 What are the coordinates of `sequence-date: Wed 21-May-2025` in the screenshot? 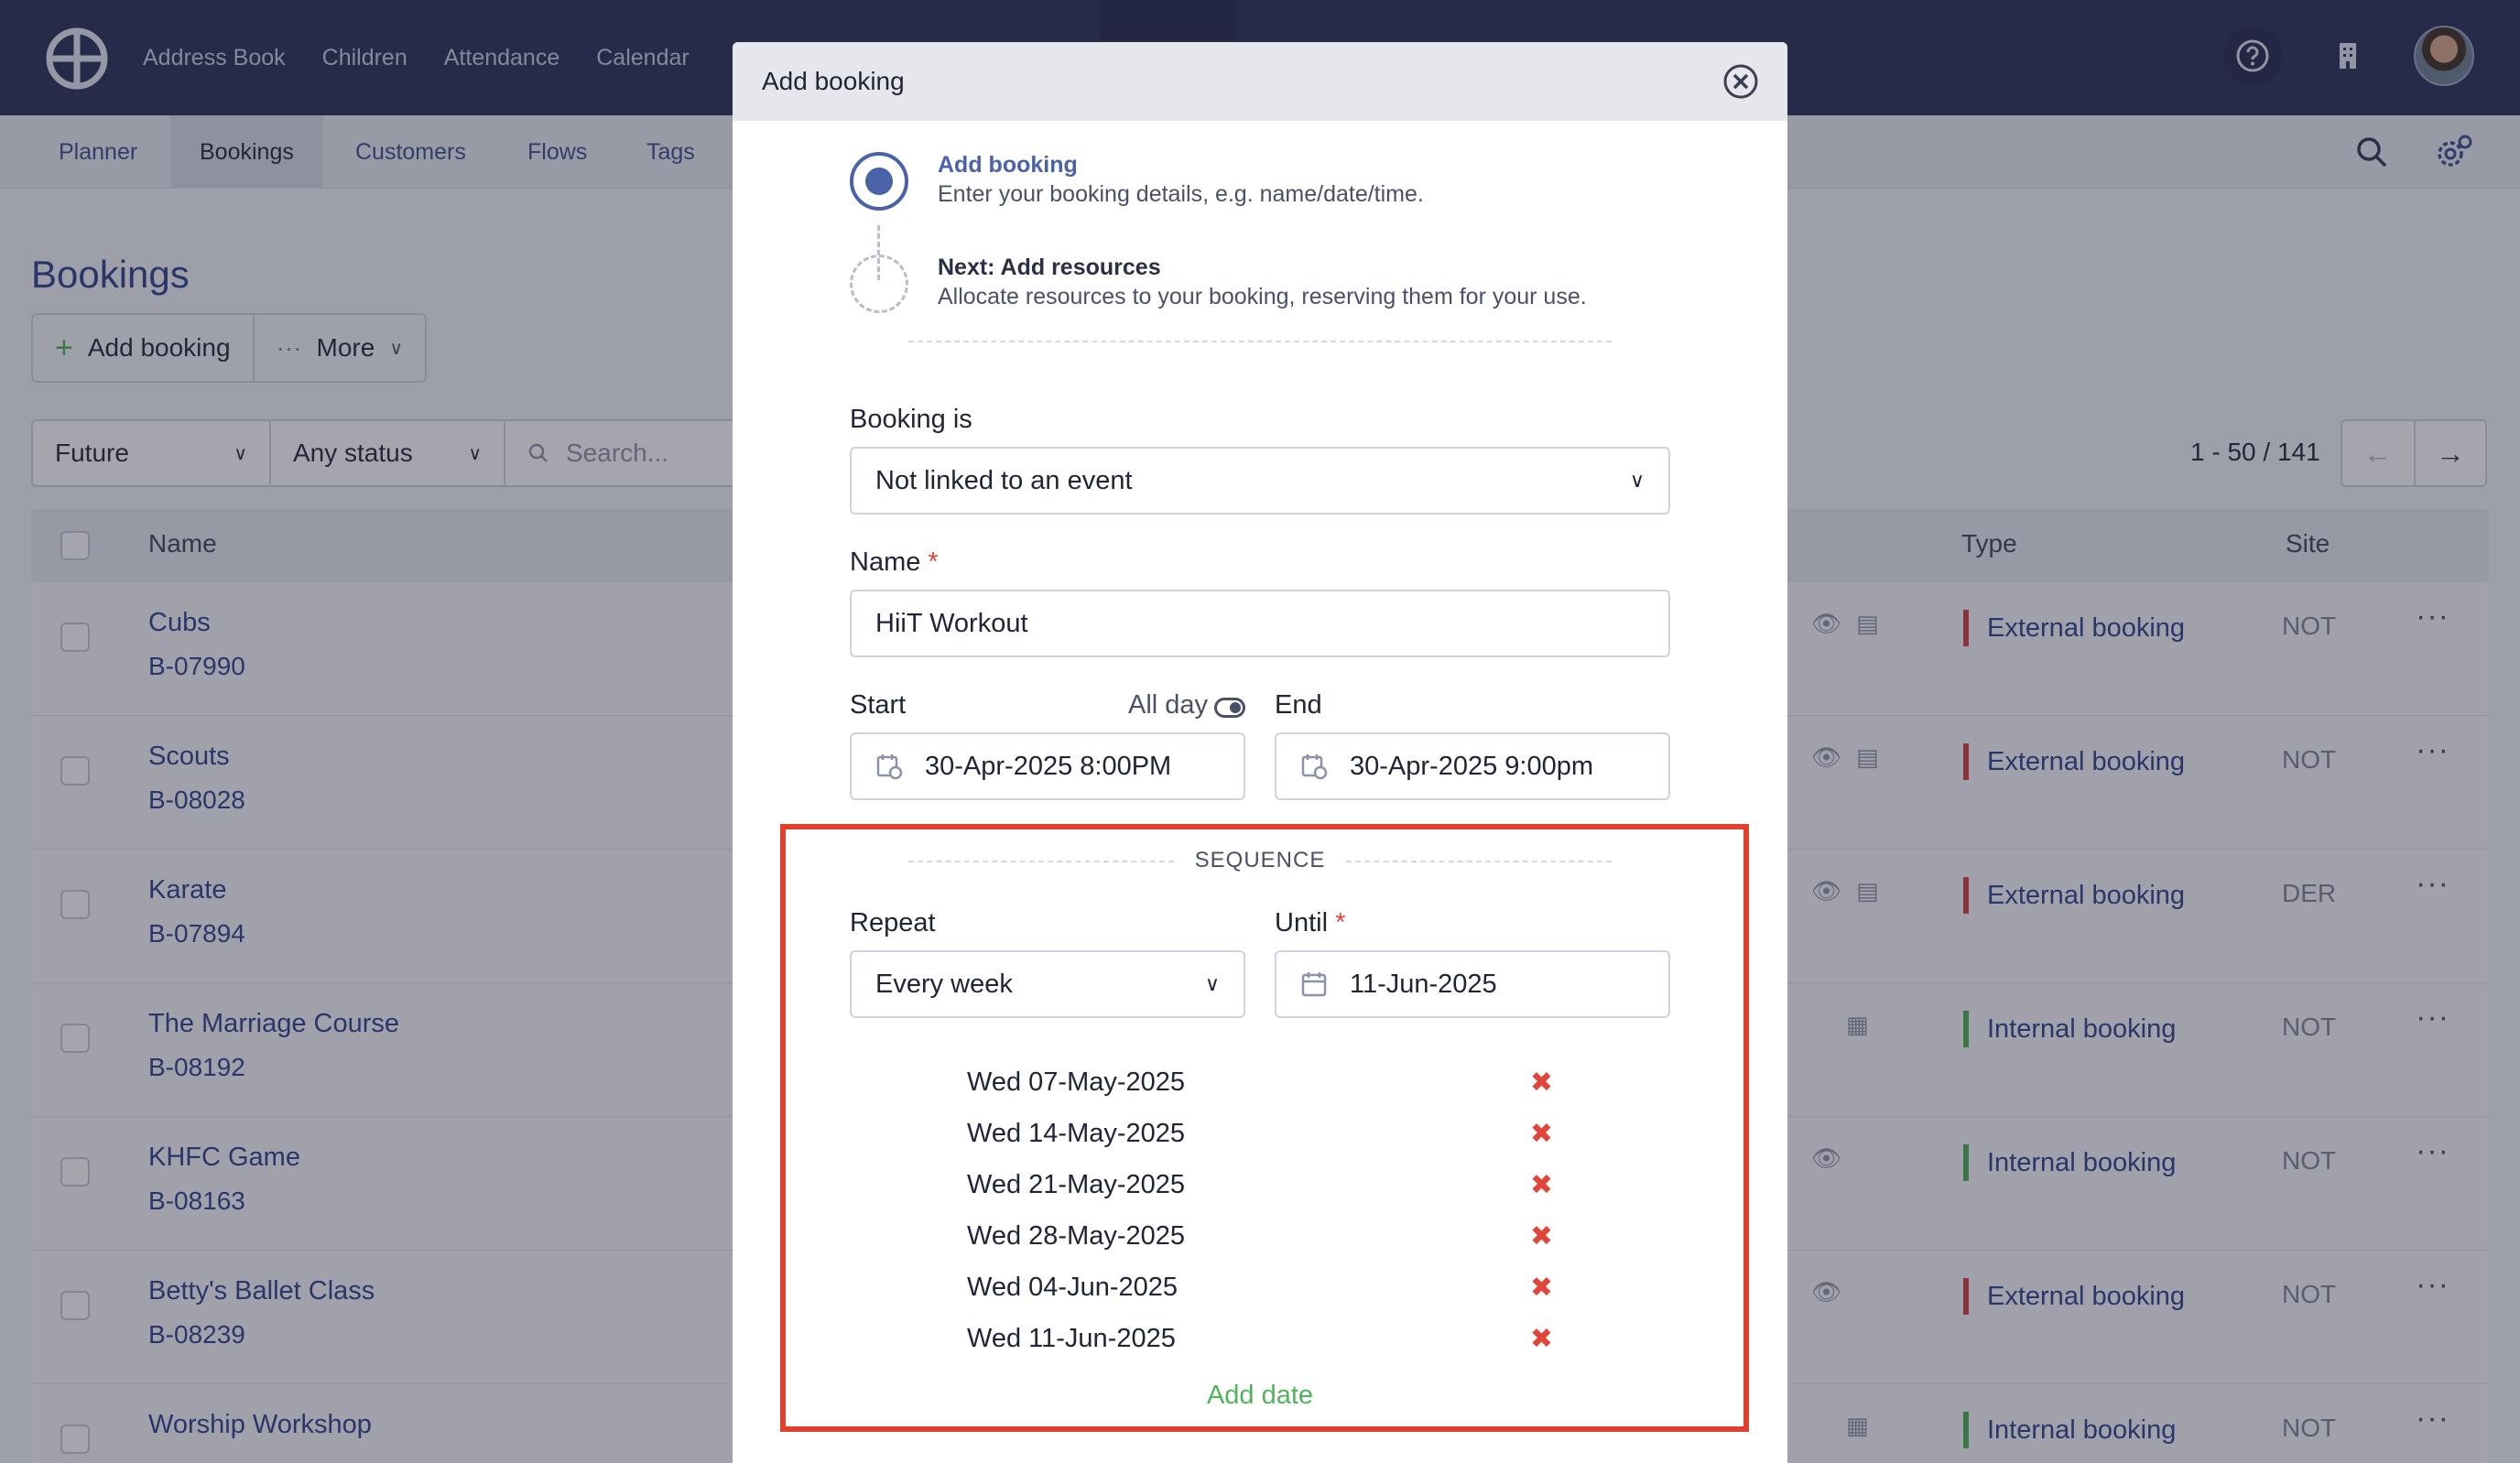 It's located at (1076, 1184).